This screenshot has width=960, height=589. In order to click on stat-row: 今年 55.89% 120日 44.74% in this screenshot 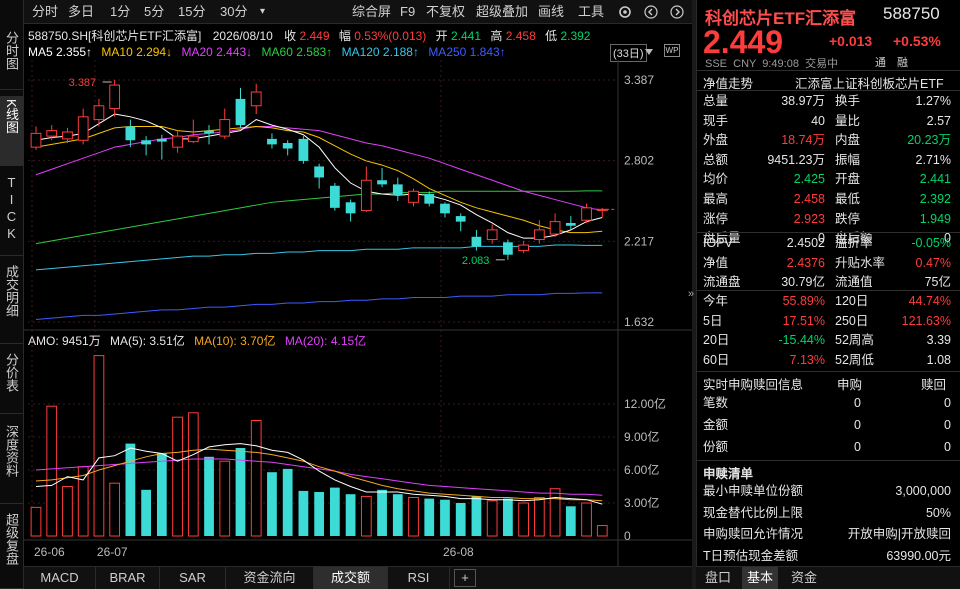, I will do `click(828, 301)`.